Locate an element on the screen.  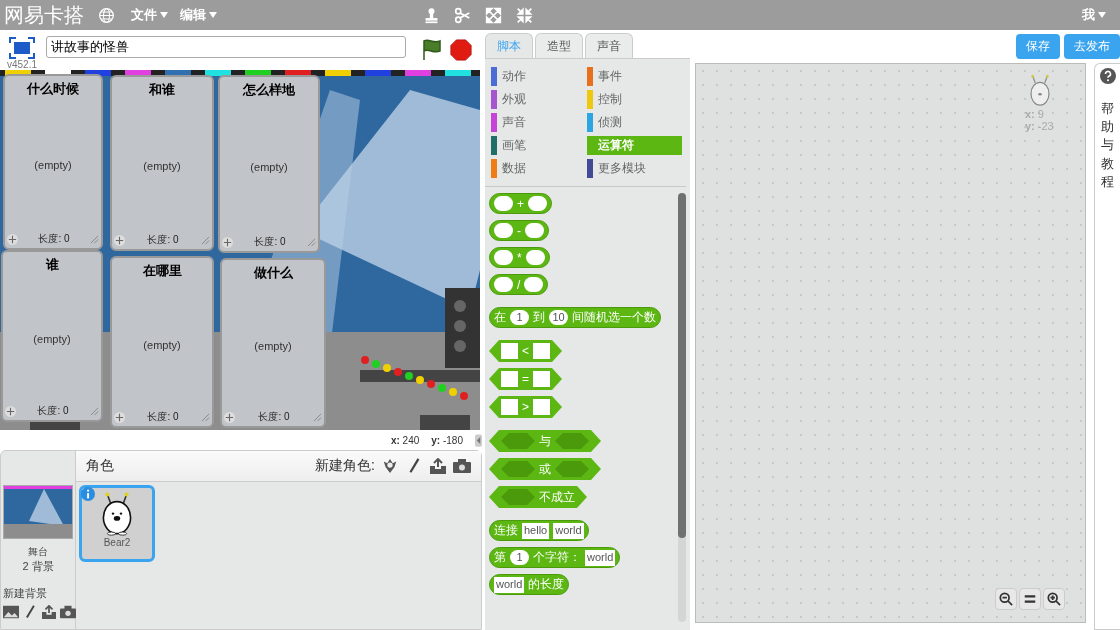
info-icon is located at coordinates (88, 494).